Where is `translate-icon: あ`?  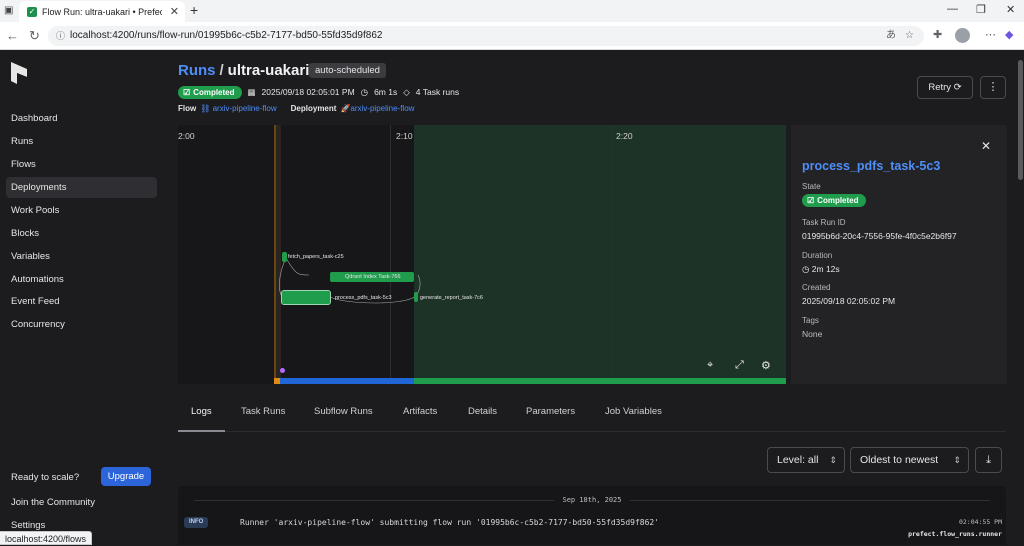
translate-icon: あ is located at coordinates (891, 36).